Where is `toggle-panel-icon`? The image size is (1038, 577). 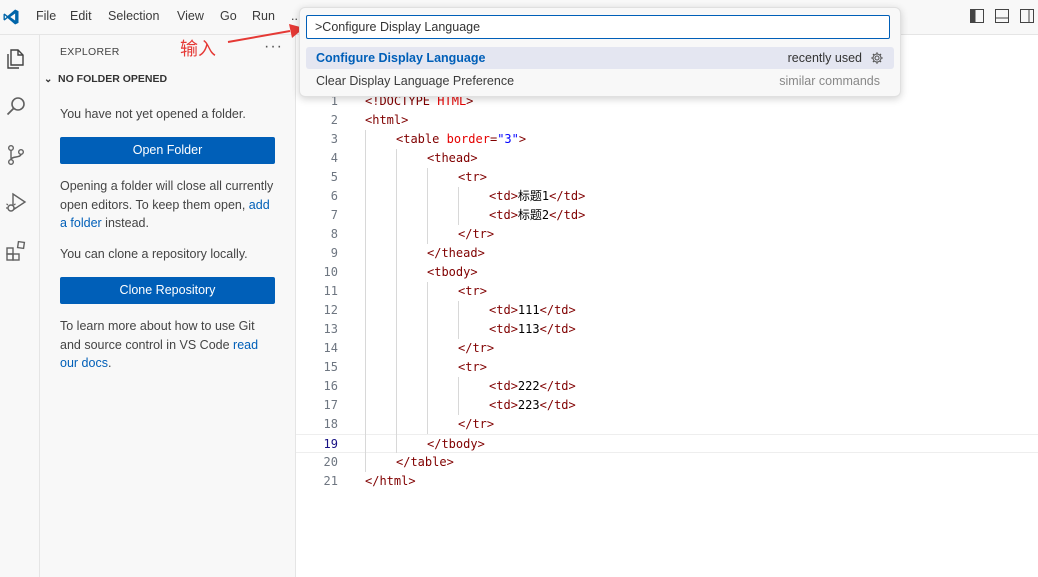
toggle-panel-icon is located at coordinates (1002, 16).